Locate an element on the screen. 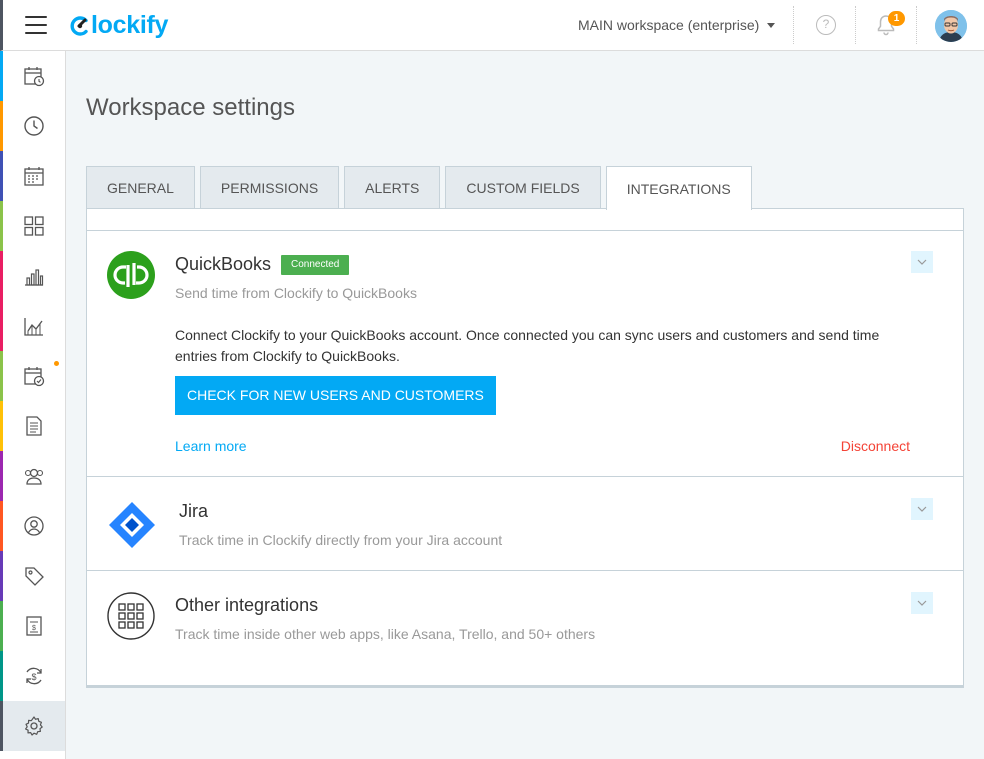 This screenshot has height=759, width=984. integration-description: Send time from Clockify to QuickBooks is located at coordinates (296, 293).